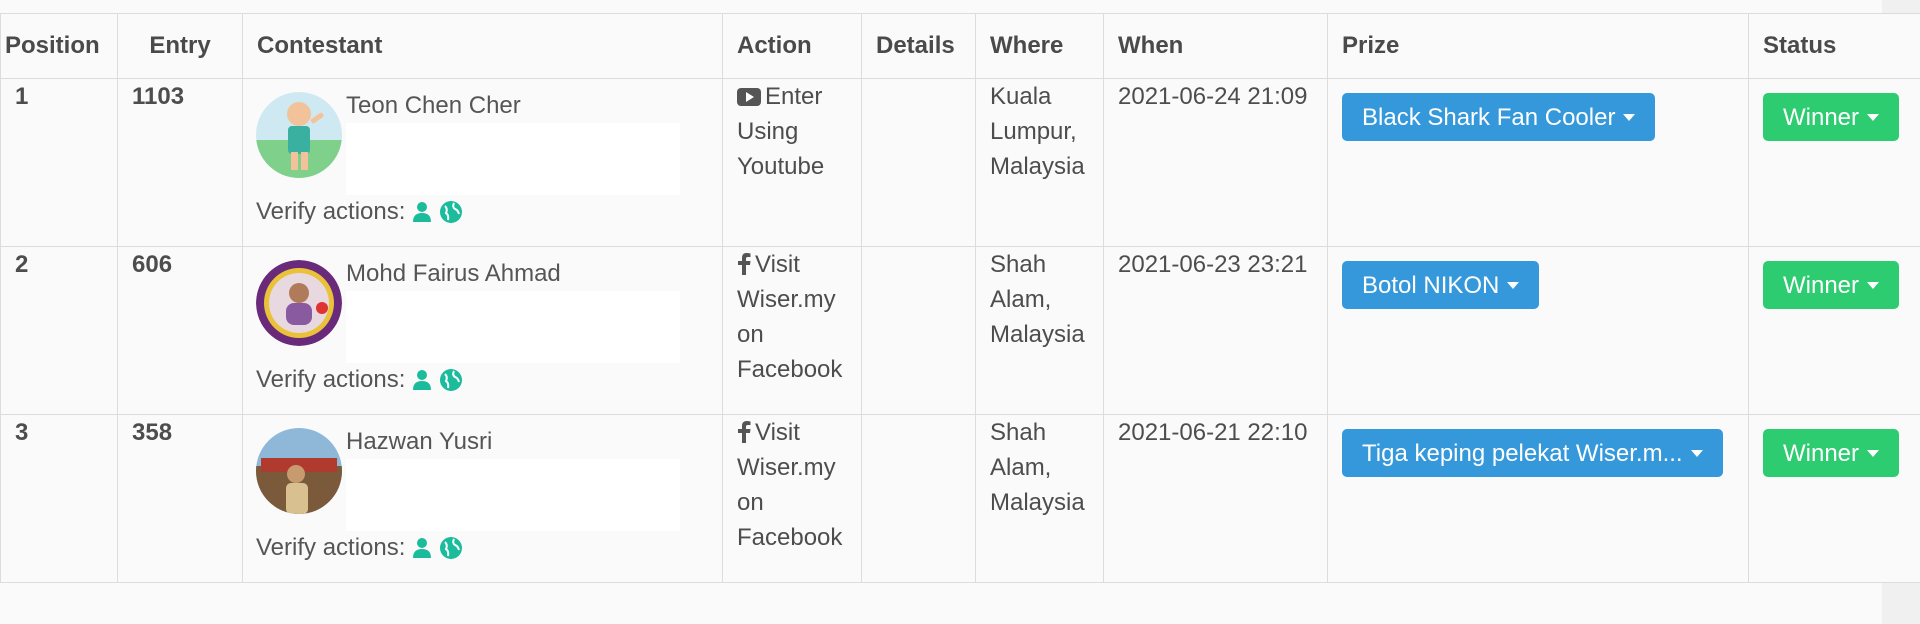 The width and height of the screenshot is (1920, 624). What do you see at coordinates (453, 274) in the screenshot?
I see `contestant-name: Mohd Fairus Ahmad` at bounding box center [453, 274].